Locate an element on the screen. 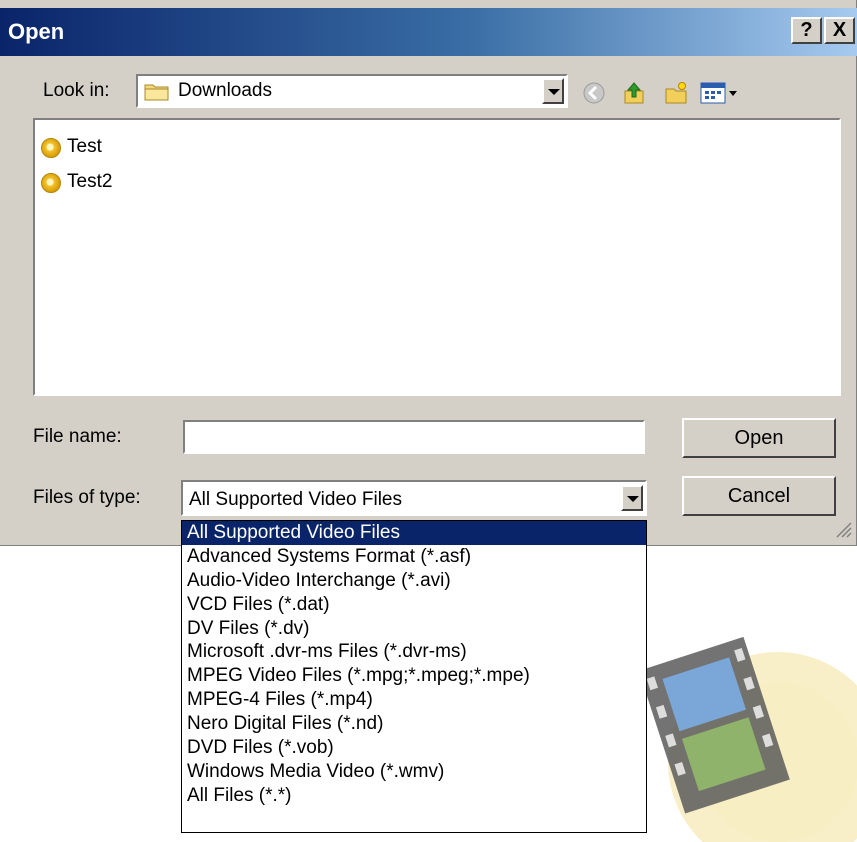 This screenshot has width=857, height=842. resize-grip-icon is located at coordinates (842, 528).